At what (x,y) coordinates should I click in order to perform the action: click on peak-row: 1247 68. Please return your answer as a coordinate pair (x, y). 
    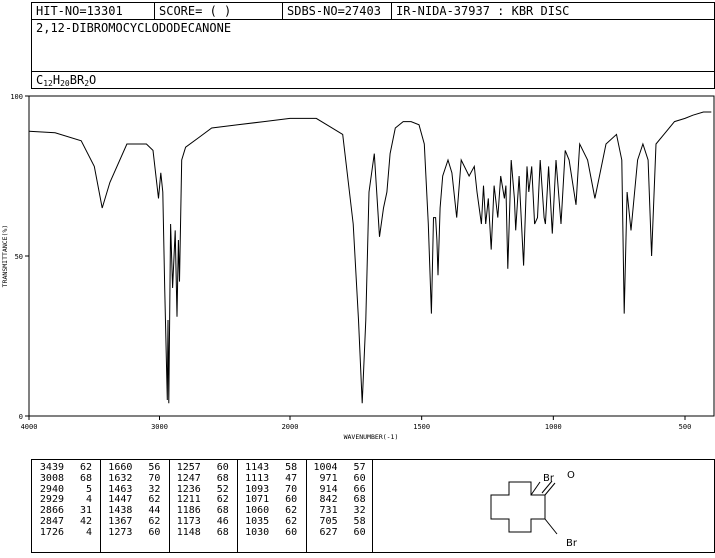
    Looking at the image, I should click on (202, 478).